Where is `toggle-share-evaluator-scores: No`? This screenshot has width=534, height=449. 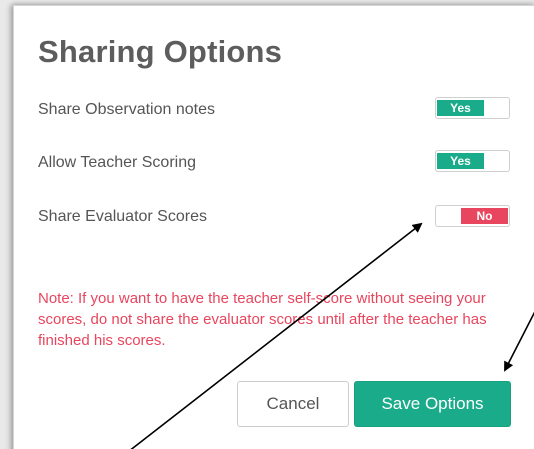 toggle-share-evaluator-scores: No is located at coordinates (472, 216).